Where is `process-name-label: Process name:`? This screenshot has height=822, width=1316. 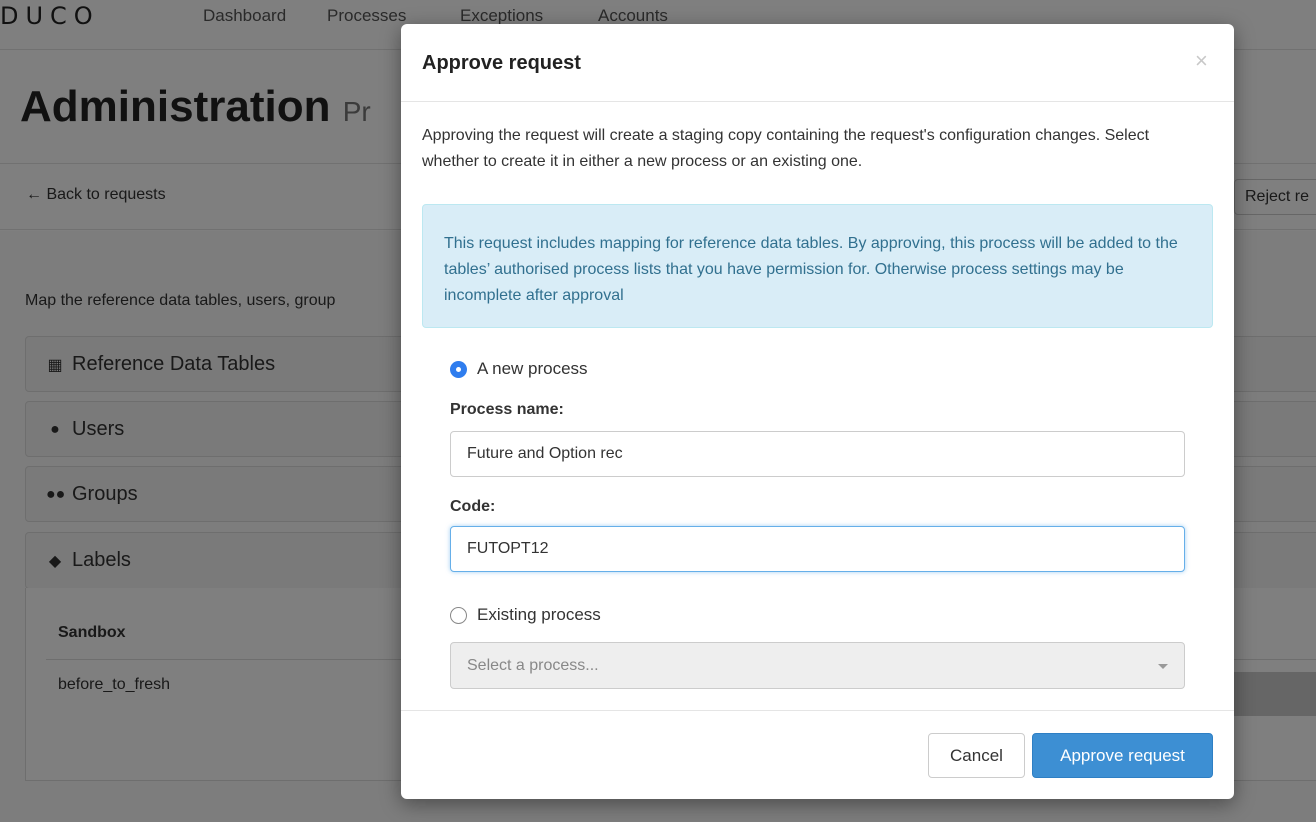
process-name-label: Process name: is located at coordinates (507, 409).